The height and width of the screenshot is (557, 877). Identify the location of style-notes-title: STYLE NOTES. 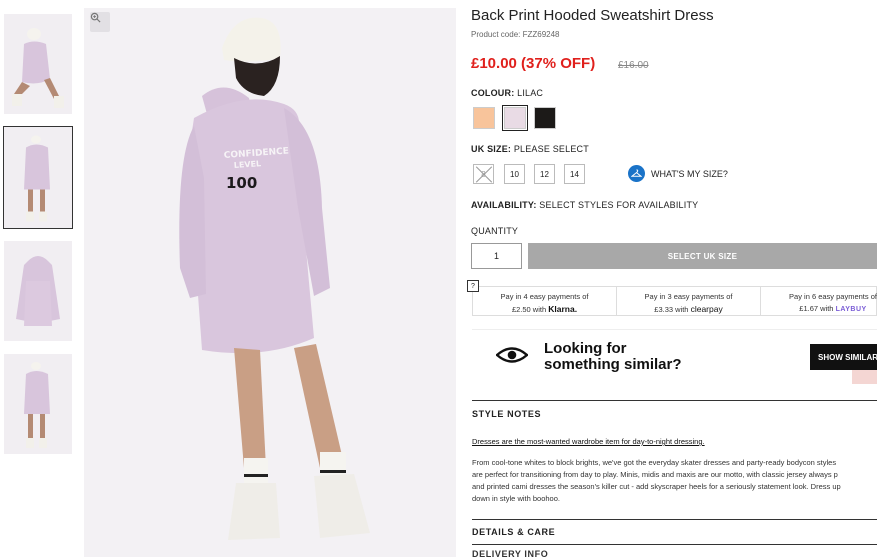
(506, 414).